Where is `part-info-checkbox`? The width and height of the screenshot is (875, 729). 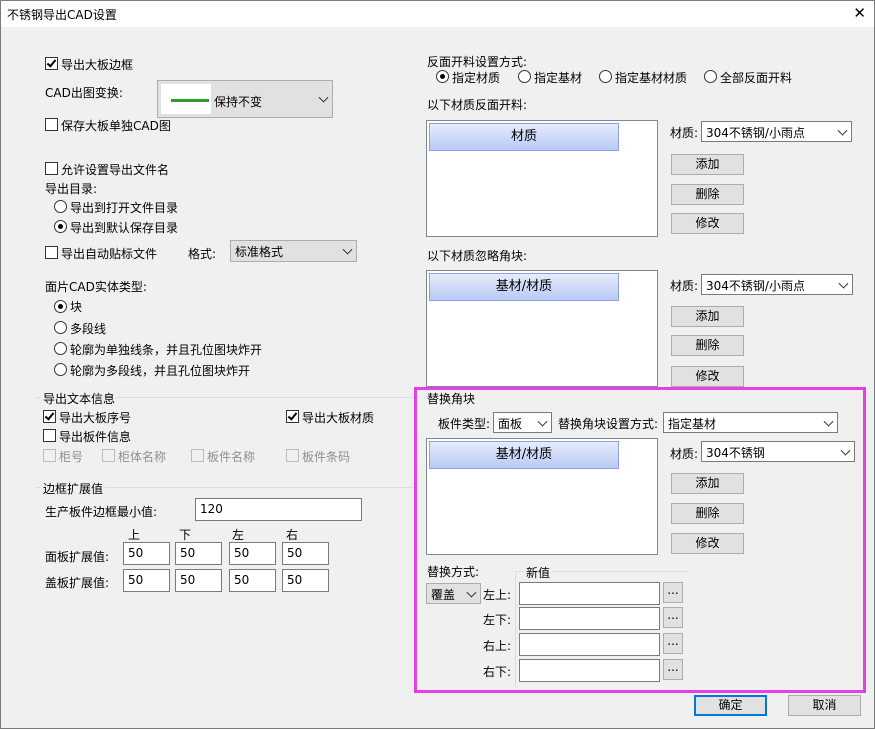
part-info-checkbox is located at coordinates (49, 435).